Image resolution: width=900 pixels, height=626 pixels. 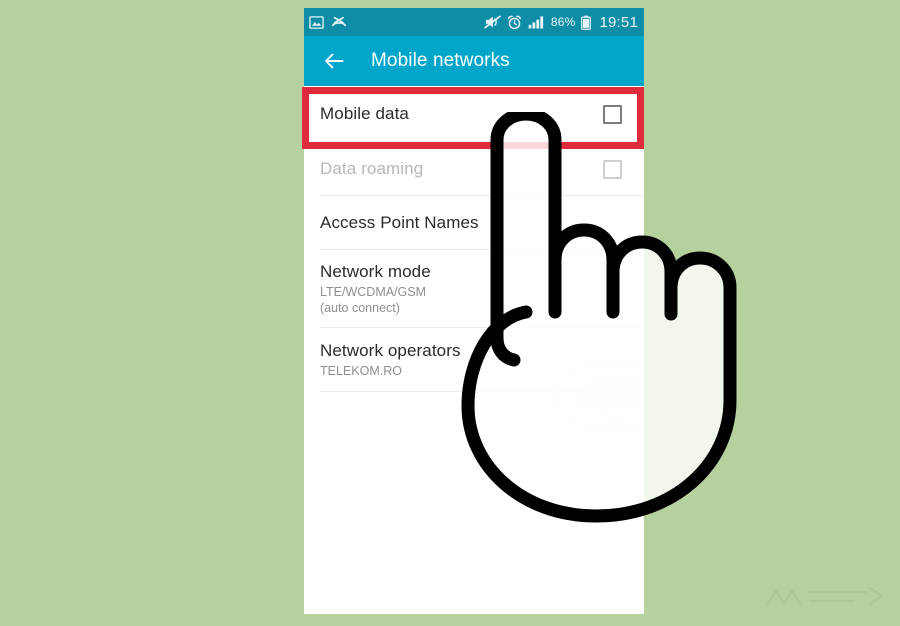 What do you see at coordinates (375, 271) in the screenshot?
I see `list-item-title: Network mode` at bounding box center [375, 271].